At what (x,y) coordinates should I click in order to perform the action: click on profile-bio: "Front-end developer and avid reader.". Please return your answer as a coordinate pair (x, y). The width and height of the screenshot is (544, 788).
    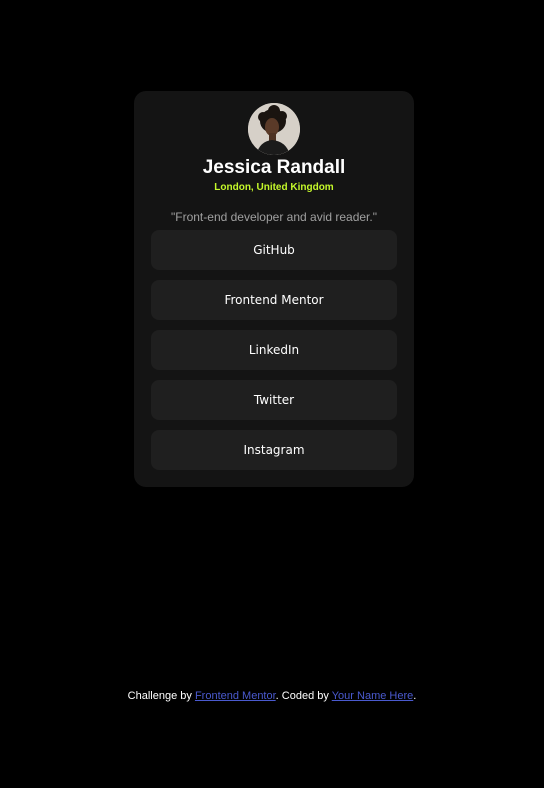
    Looking at the image, I should click on (274, 217).